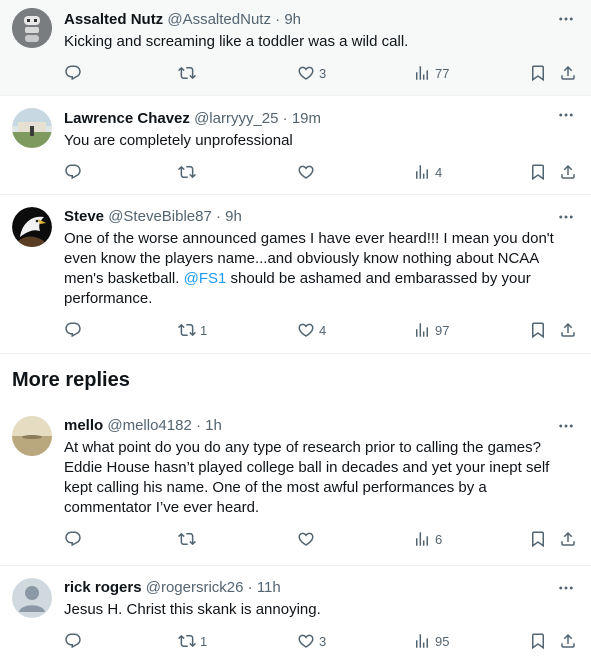 The image size is (591, 666). Describe the element at coordinates (439, 539) in the screenshot. I see `view-count: 6` at that location.